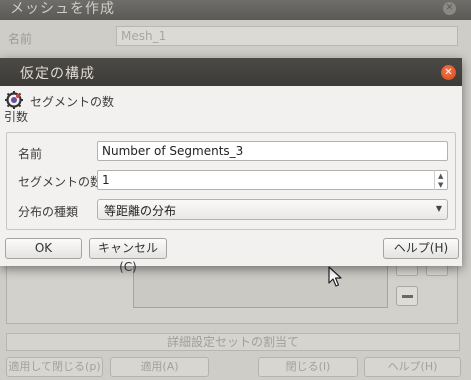 Image resolution: width=471 pixels, height=380 pixels. I want to click on spin-down-icon: ▼, so click(440, 185).